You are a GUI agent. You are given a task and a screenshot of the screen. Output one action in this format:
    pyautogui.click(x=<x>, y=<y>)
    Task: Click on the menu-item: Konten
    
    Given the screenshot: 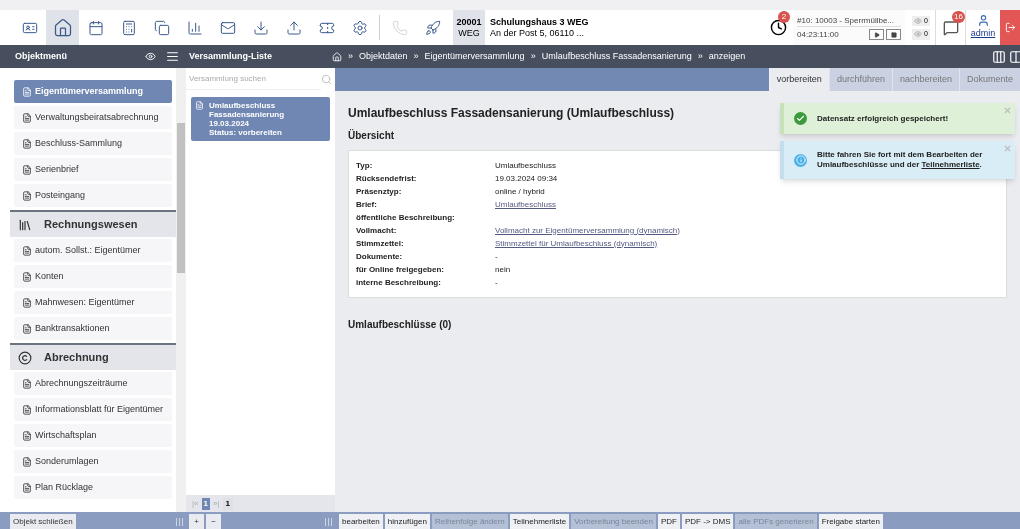 What is the action you would take?
    pyautogui.click(x=93, y=276)
    